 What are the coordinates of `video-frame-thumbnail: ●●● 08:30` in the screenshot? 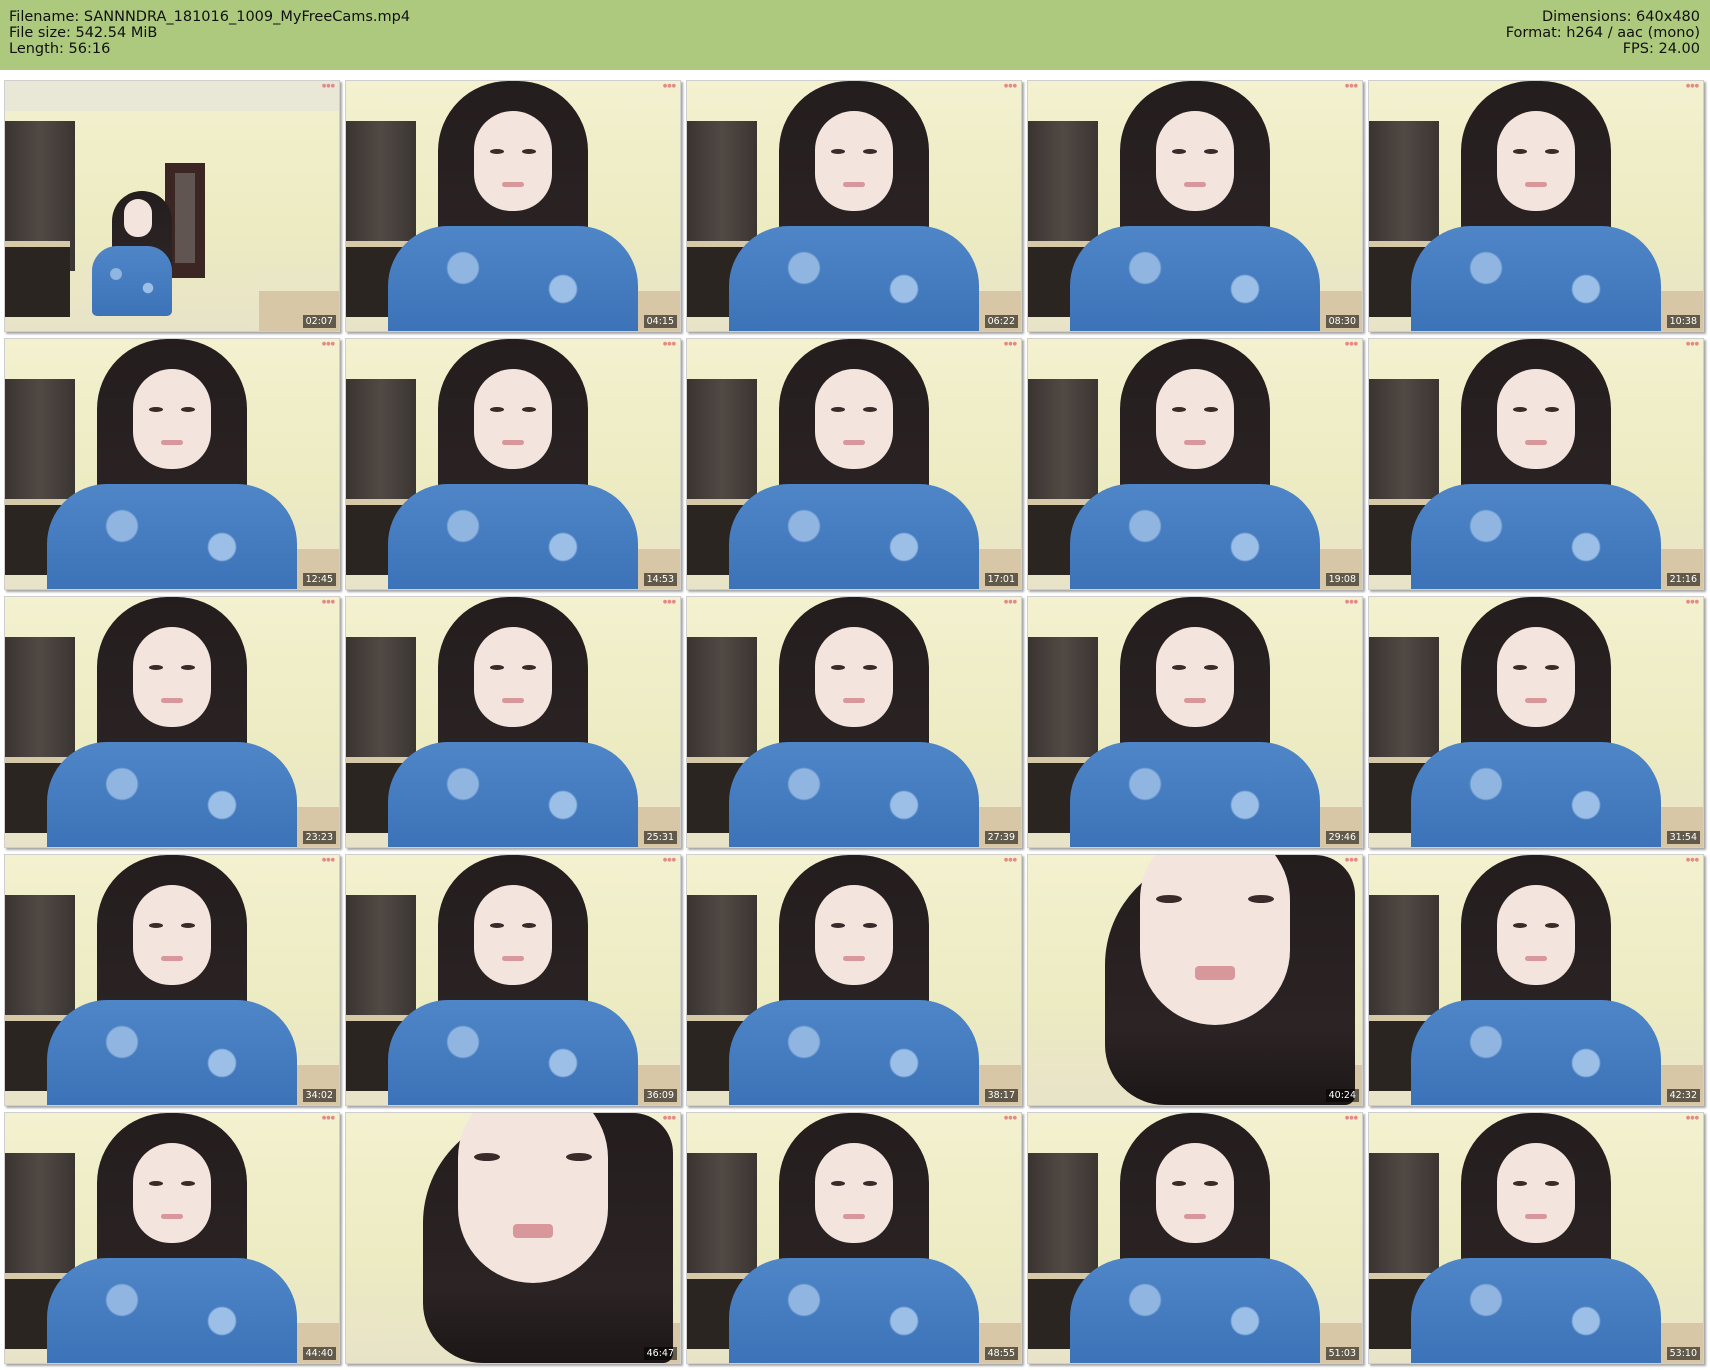 It's located at (1195, 206).